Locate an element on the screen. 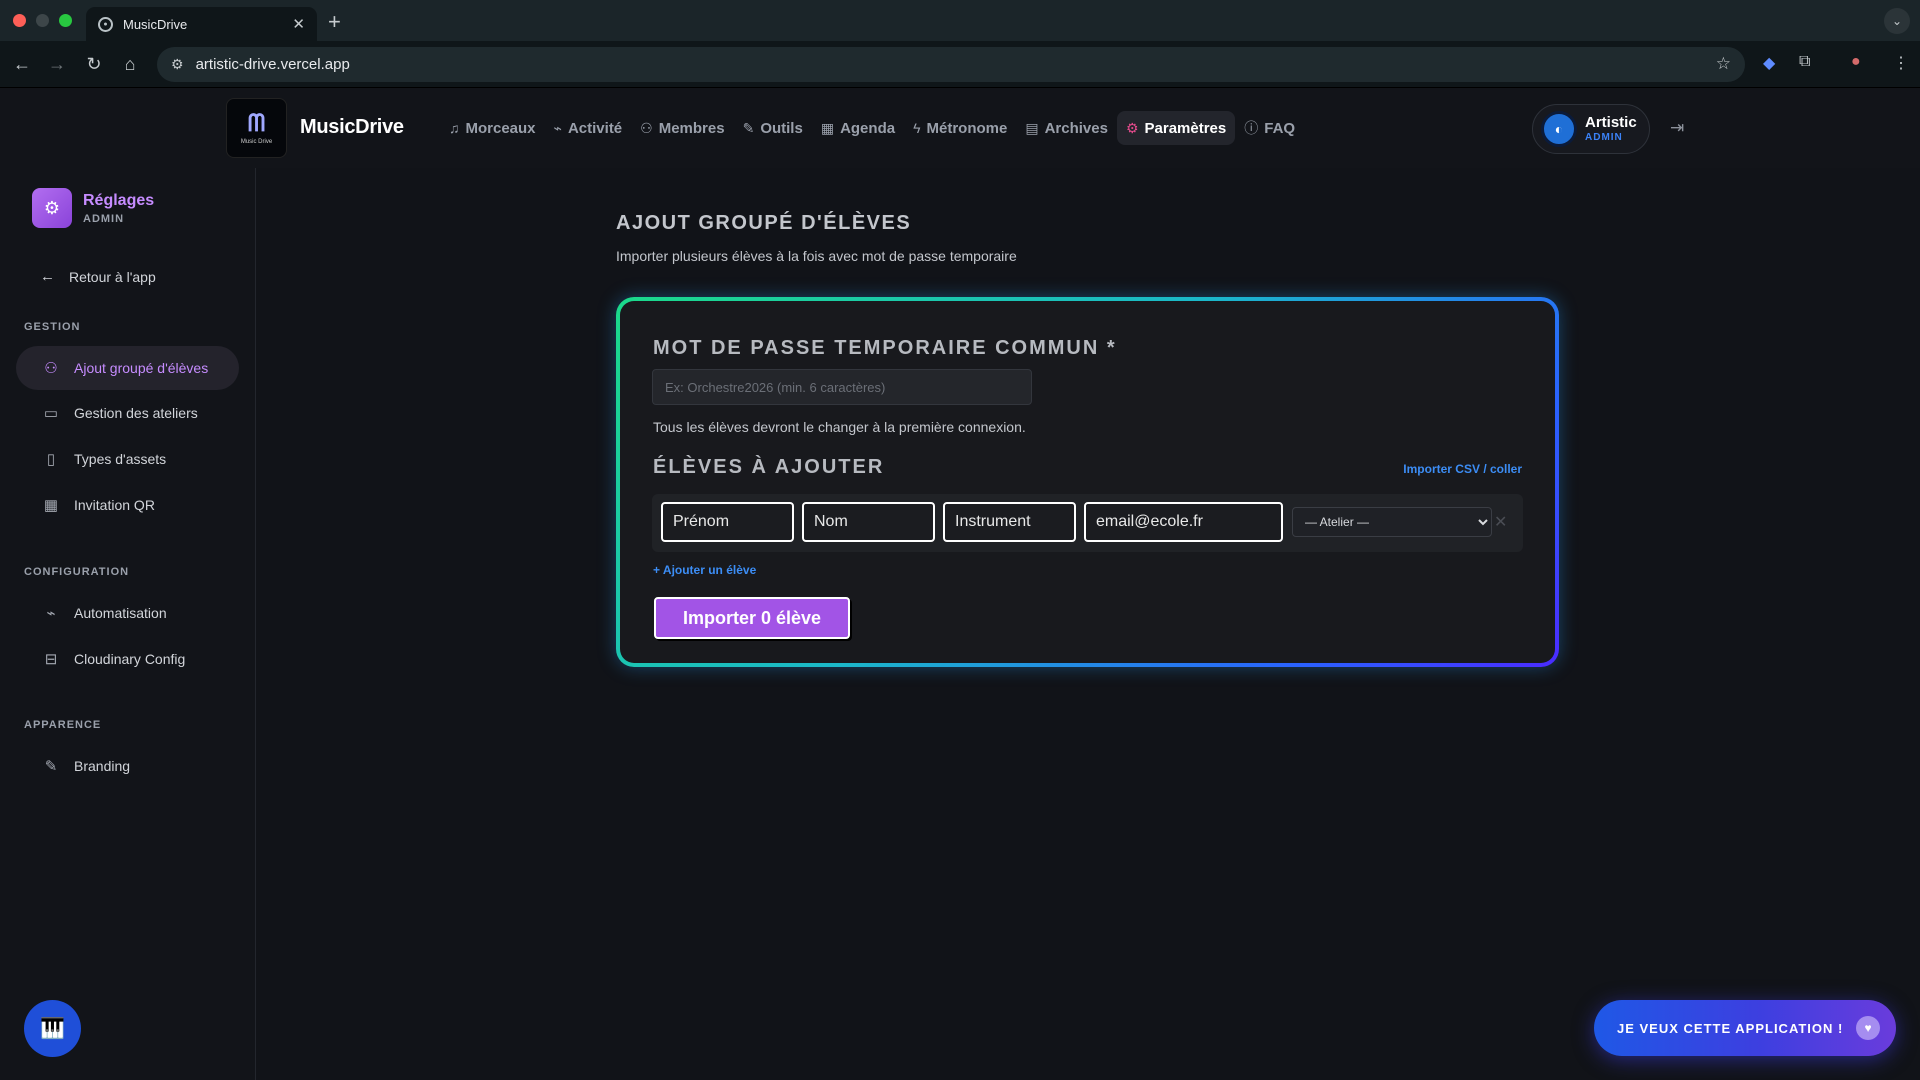 The height and width of the screenshot is (1080, 1920). section-title-apparence: APPARENCE is located at coordinates (63, 725).